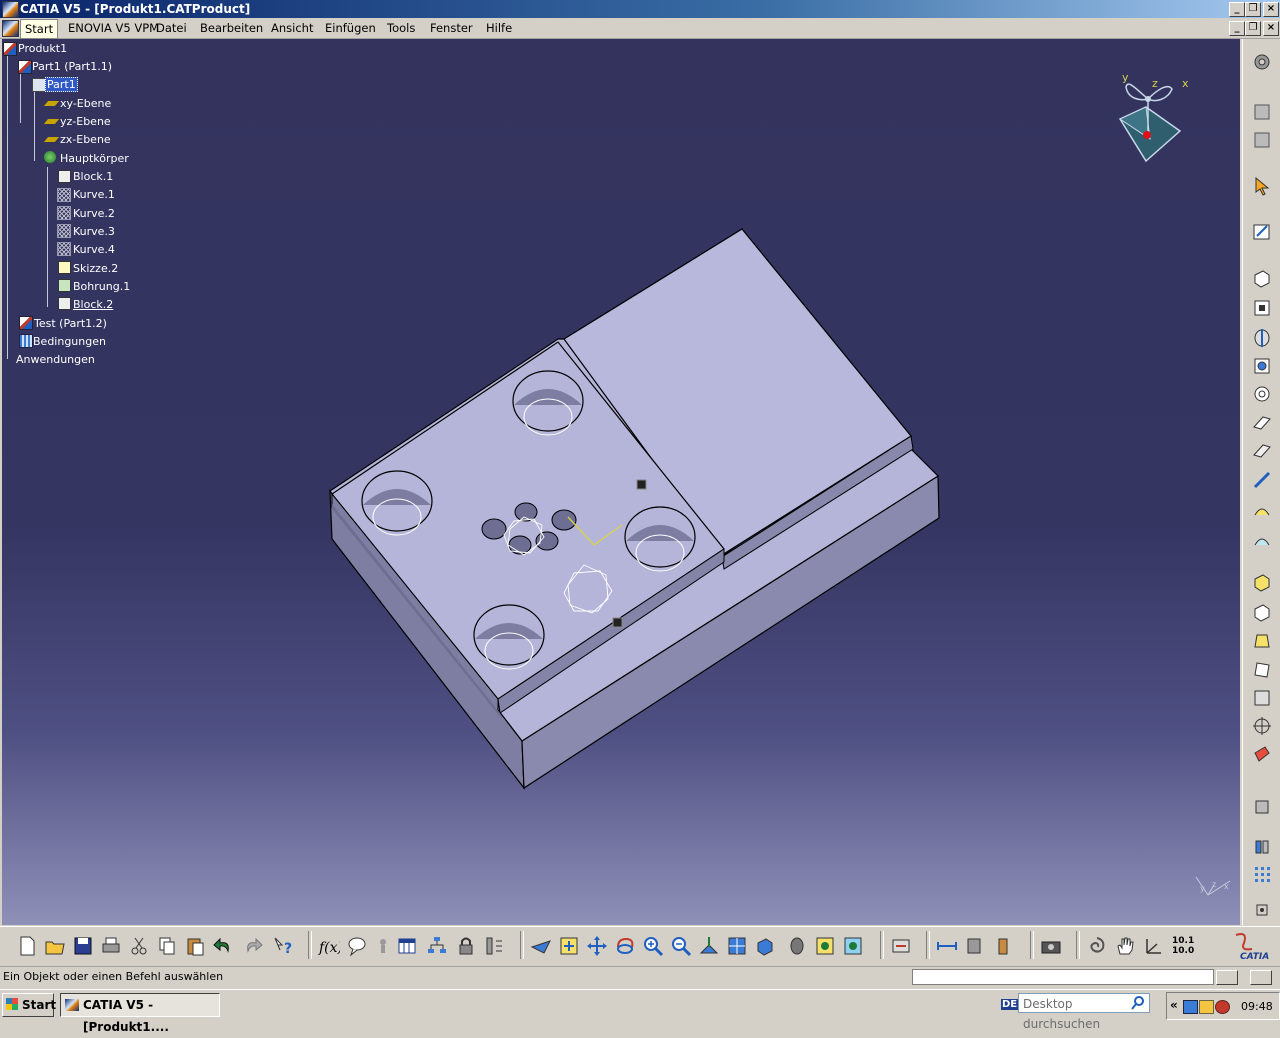 The width and height of the screenshot is (1280, 1038). I want to click on remove-face-icon, so click(1262, 754).